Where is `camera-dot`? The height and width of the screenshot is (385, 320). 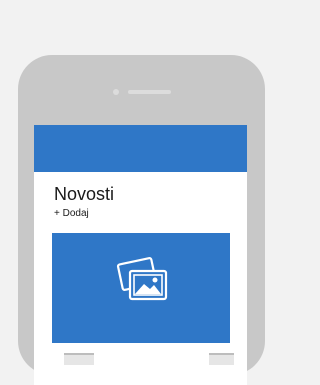 camera-dot is located at coordinates (116, 92).